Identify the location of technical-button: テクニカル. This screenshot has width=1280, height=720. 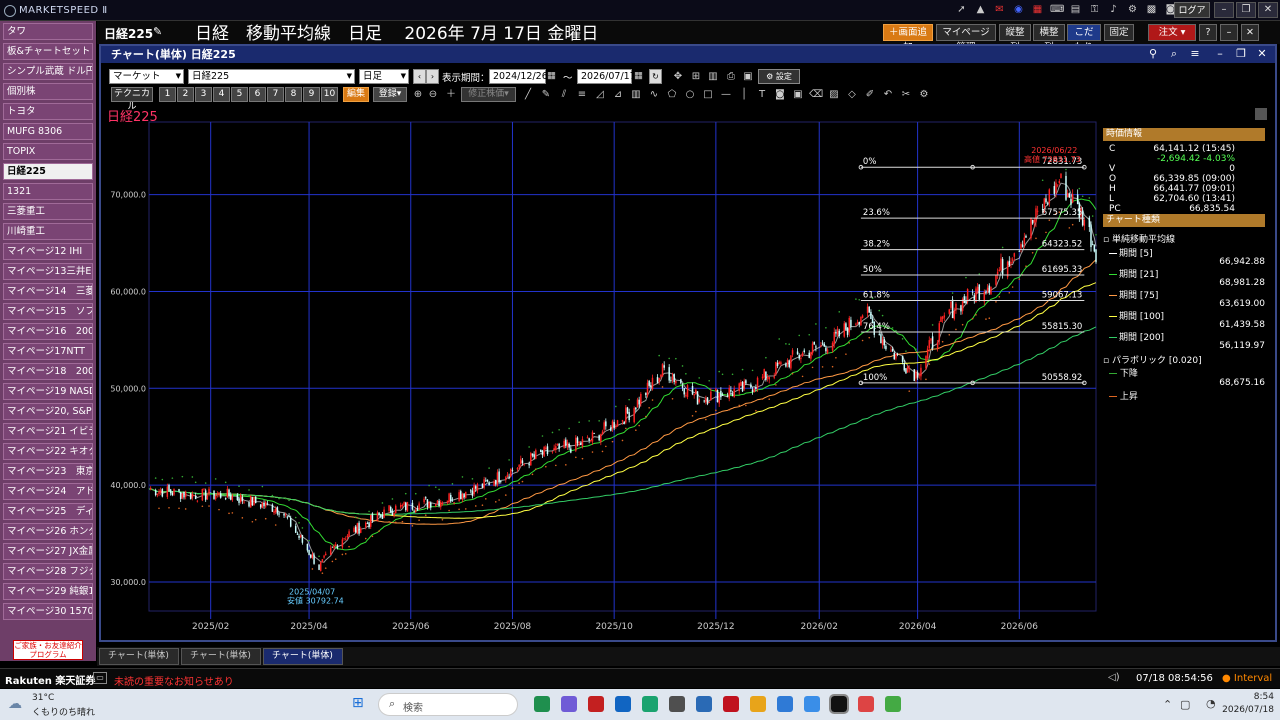
(132, 99).